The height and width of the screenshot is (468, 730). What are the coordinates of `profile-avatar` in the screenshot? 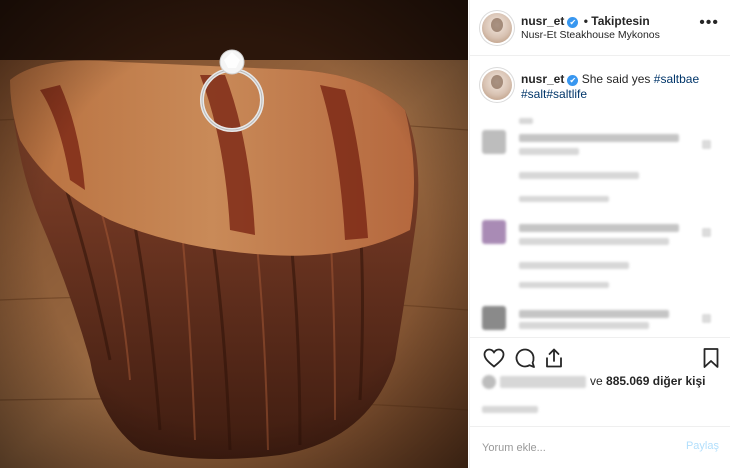 It's located at (497, 28).